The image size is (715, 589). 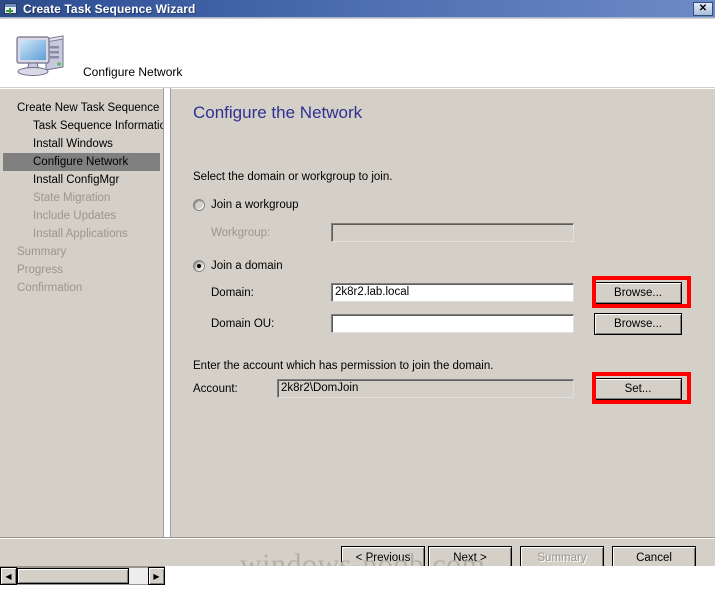 What do you see at coordinates (452, 292) in the screenshot?
I see `domain-input: 2k8r2.lab.local` at bounding box center [452, 292].